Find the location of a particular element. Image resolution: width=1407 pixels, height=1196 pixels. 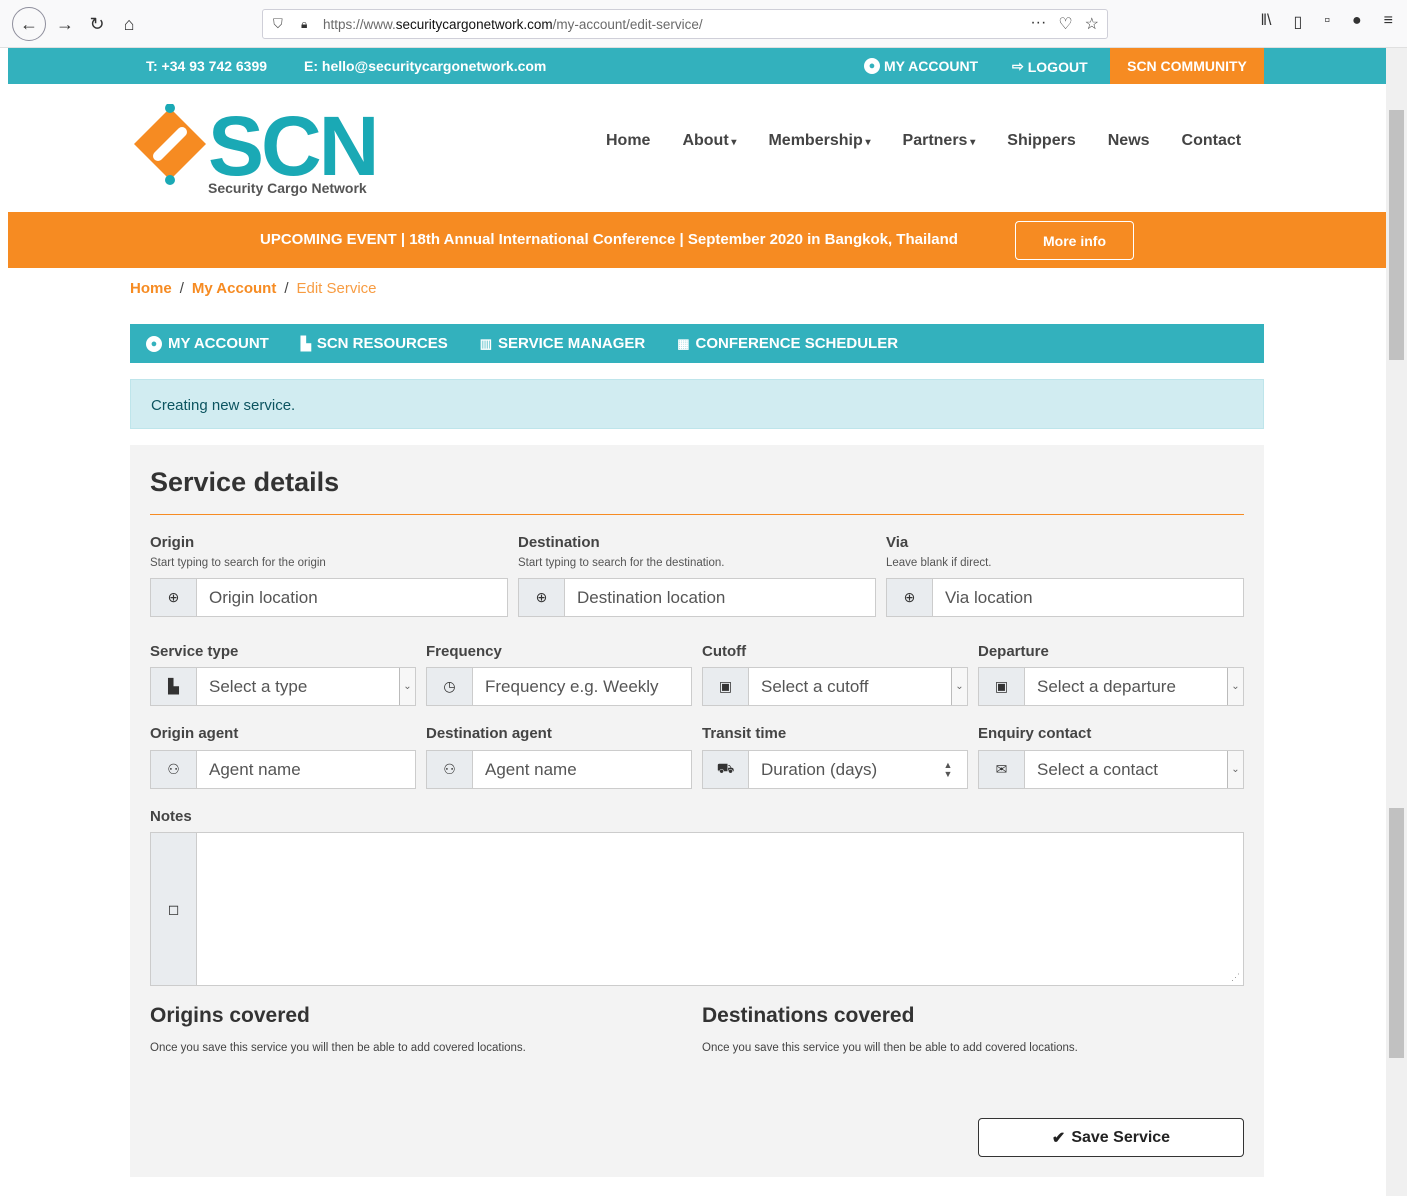

barcode-icon: ▥ is located at coordinates (485, 343).